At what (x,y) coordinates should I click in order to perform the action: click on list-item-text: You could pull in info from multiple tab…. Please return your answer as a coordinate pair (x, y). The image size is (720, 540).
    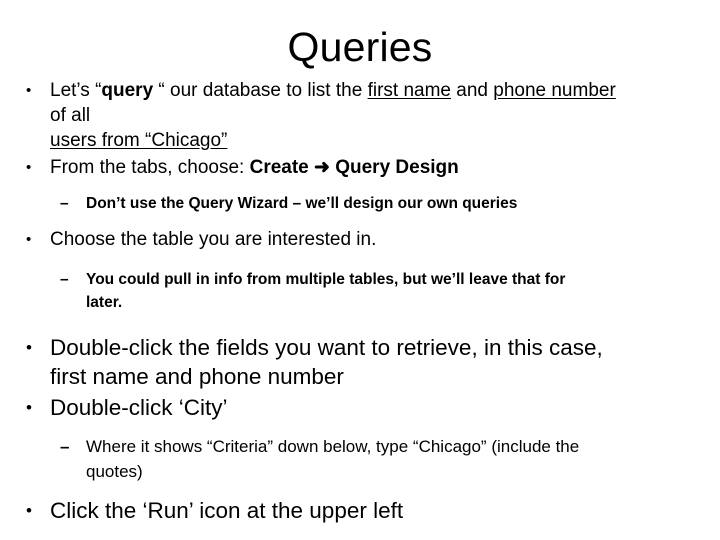
    Looking at the image, I should click on (326, 291).